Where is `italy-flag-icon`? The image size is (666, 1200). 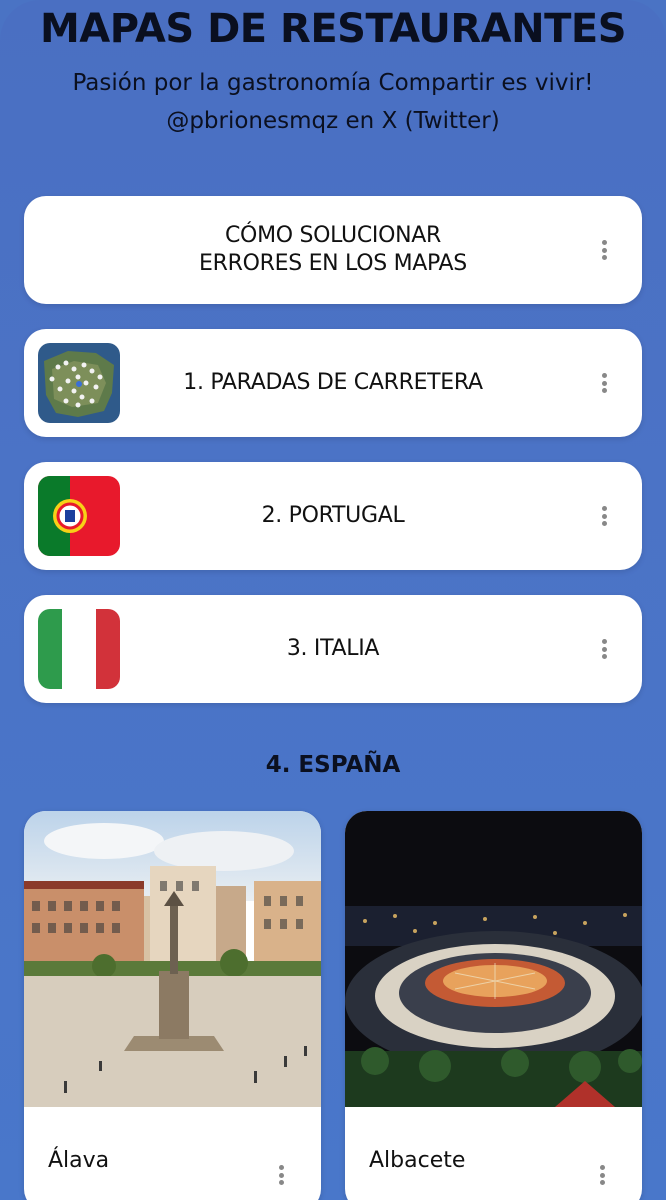
italy-flag-icon is located at coordinates (79, 649).